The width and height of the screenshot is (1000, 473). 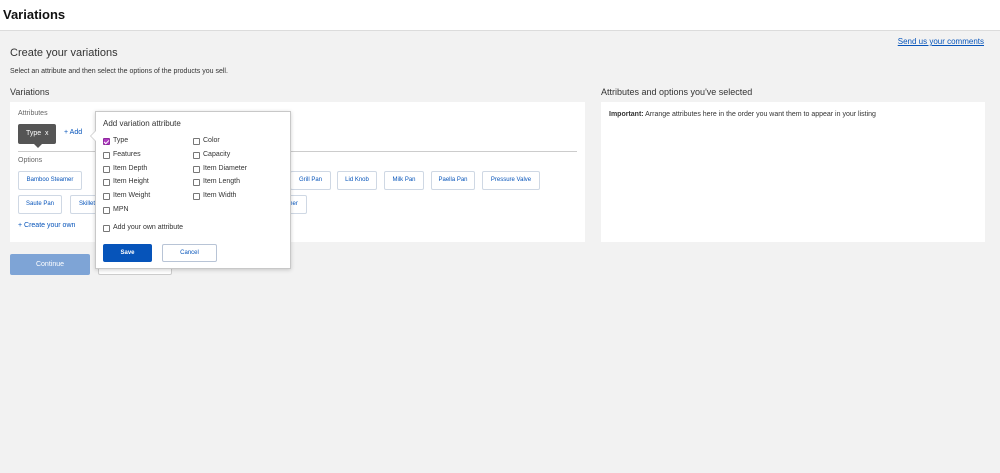 I want to click on option-button: Saute Pan, so click(x=40, y=204).